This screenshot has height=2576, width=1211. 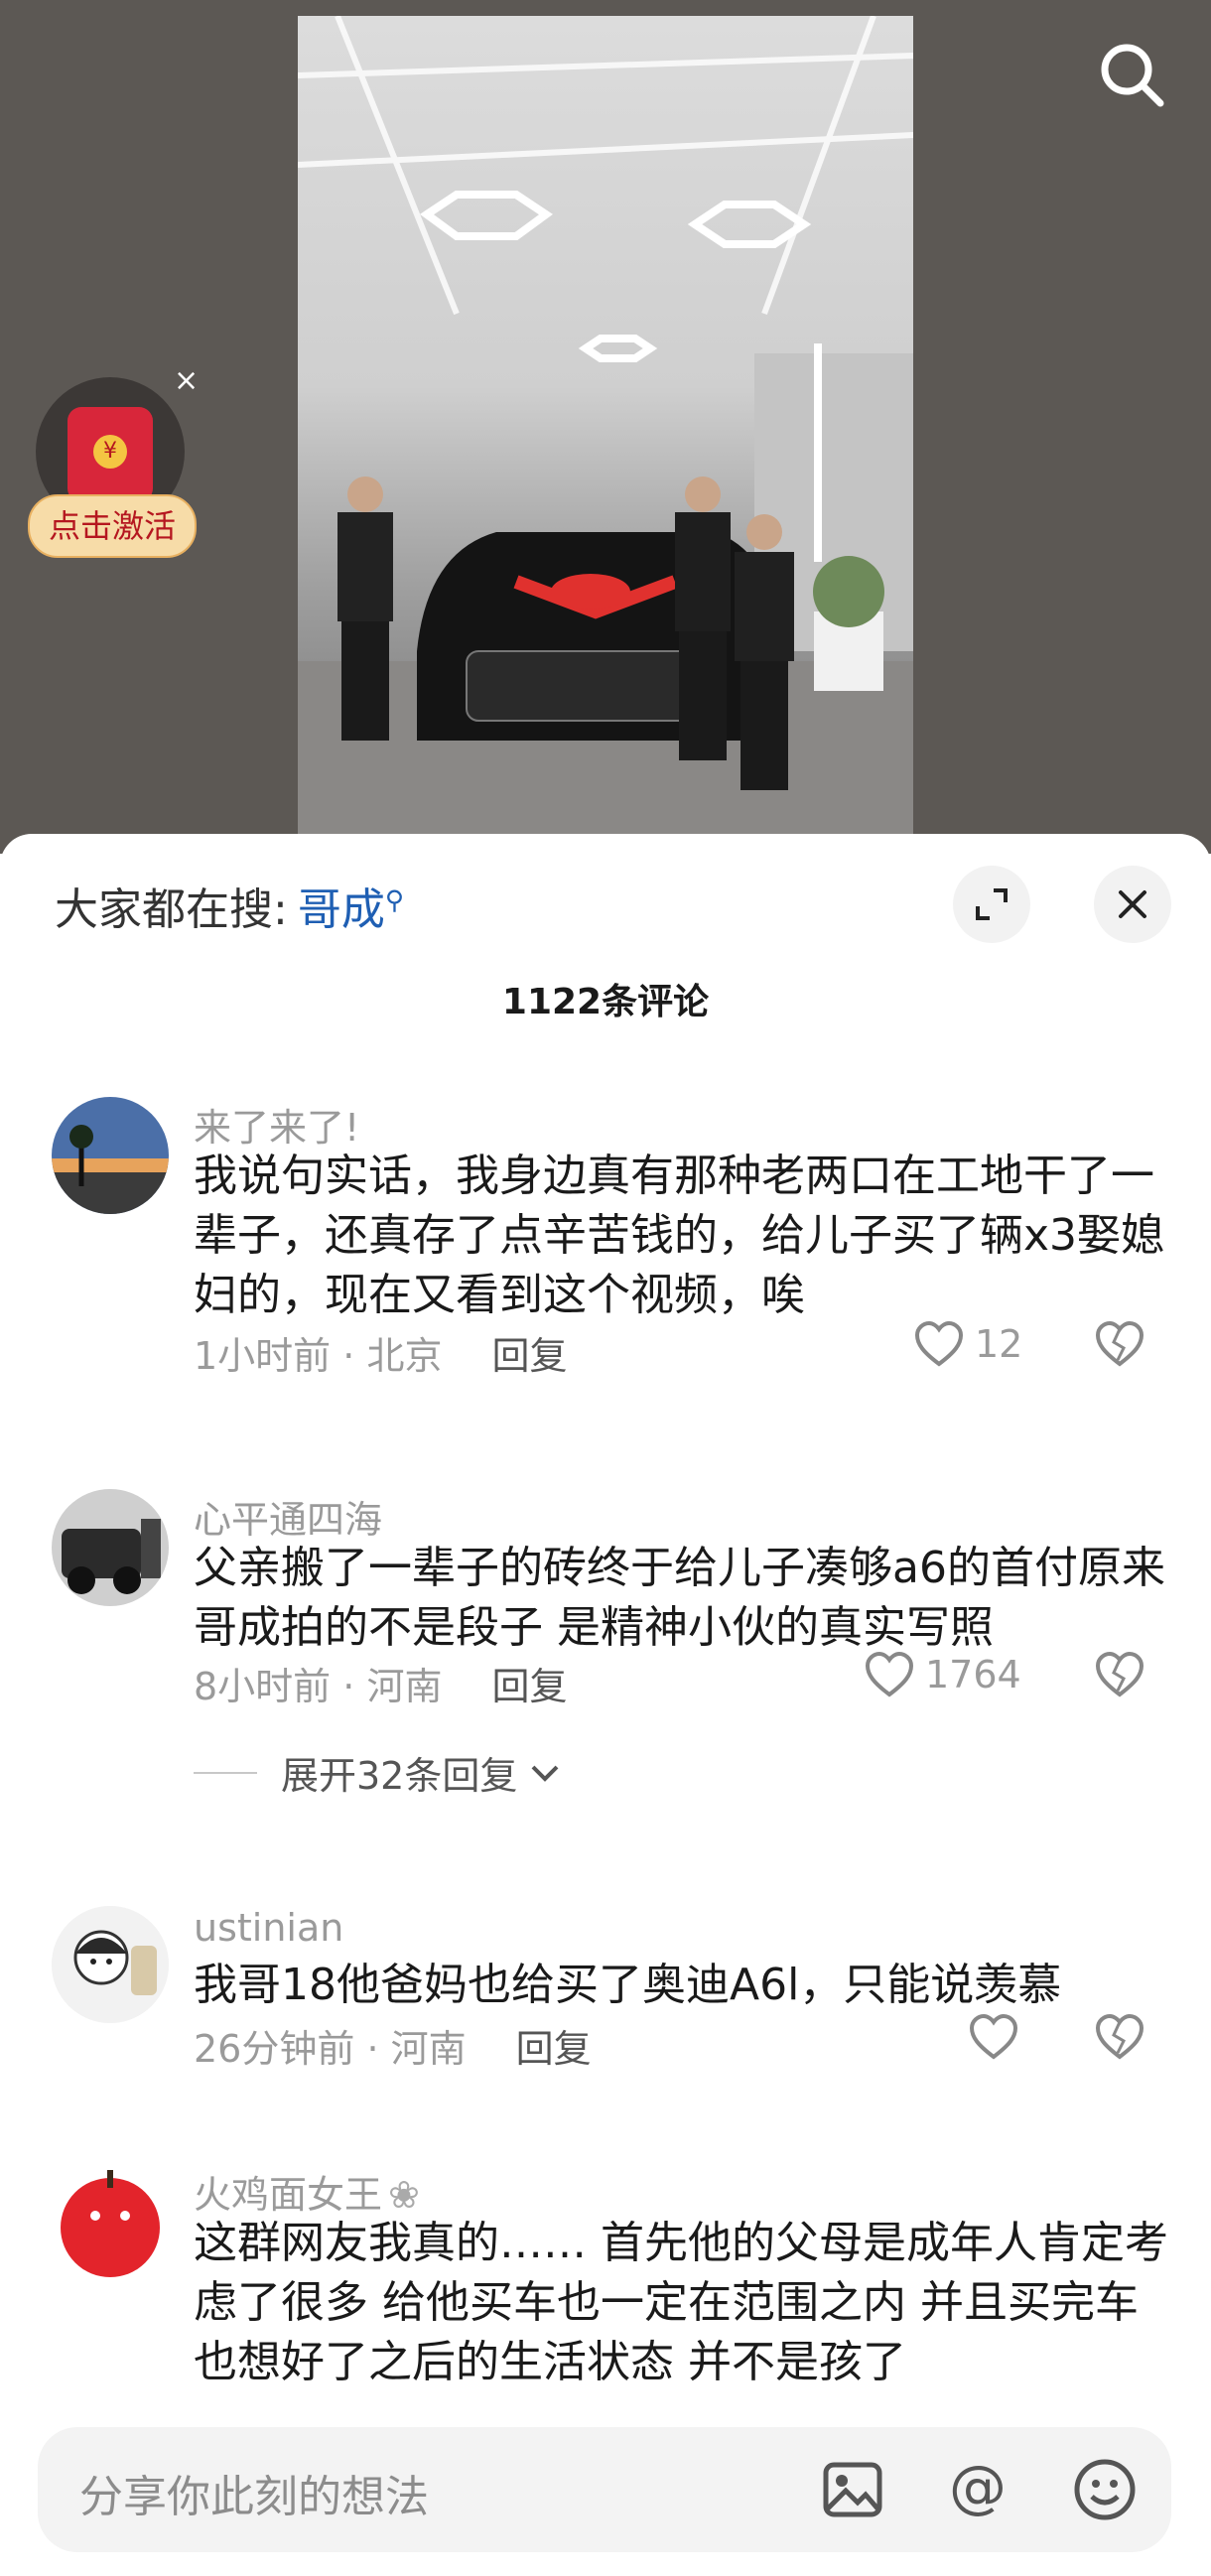 What do you see at coordinates (263, 1686) in the screenshot?
I see `comment-time: 8小时前` at bounding box center [263, 1686].